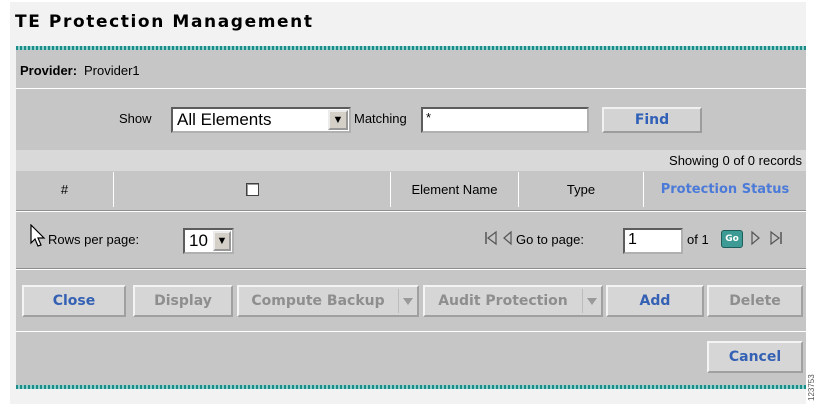 The height and width of the screenshot is (409, 818). What do you see at coordinates (183, 301) in the screenshot?
I see `display-button: Display` at bounding box center [183, 301].